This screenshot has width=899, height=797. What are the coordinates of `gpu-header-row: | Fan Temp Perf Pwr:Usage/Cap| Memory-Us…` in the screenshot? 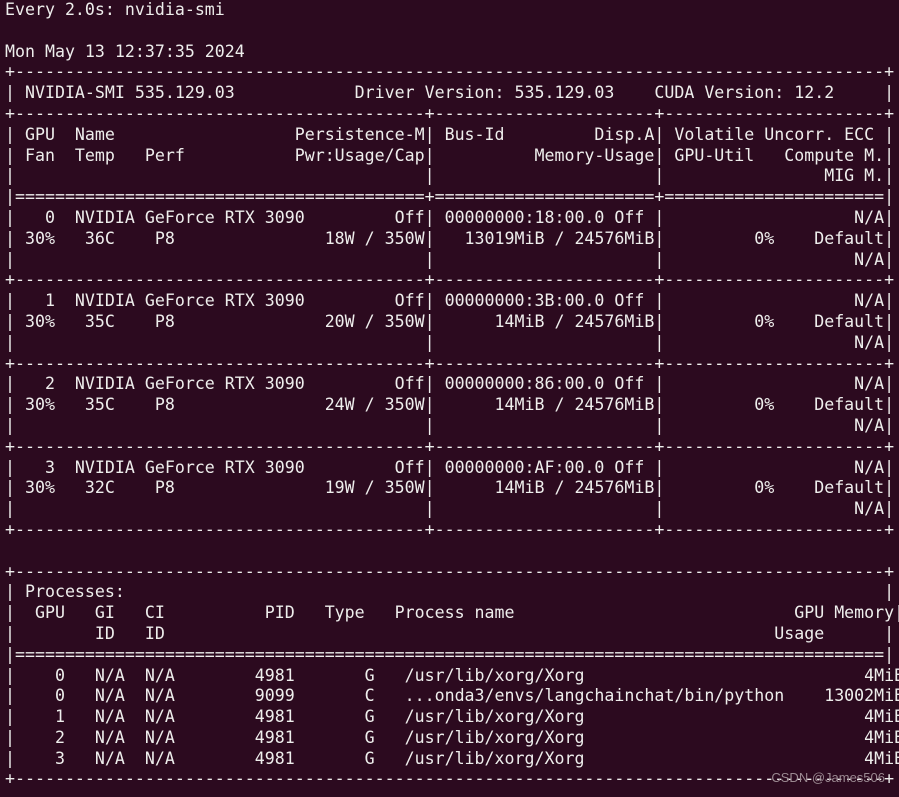 It's located at (450, 155).